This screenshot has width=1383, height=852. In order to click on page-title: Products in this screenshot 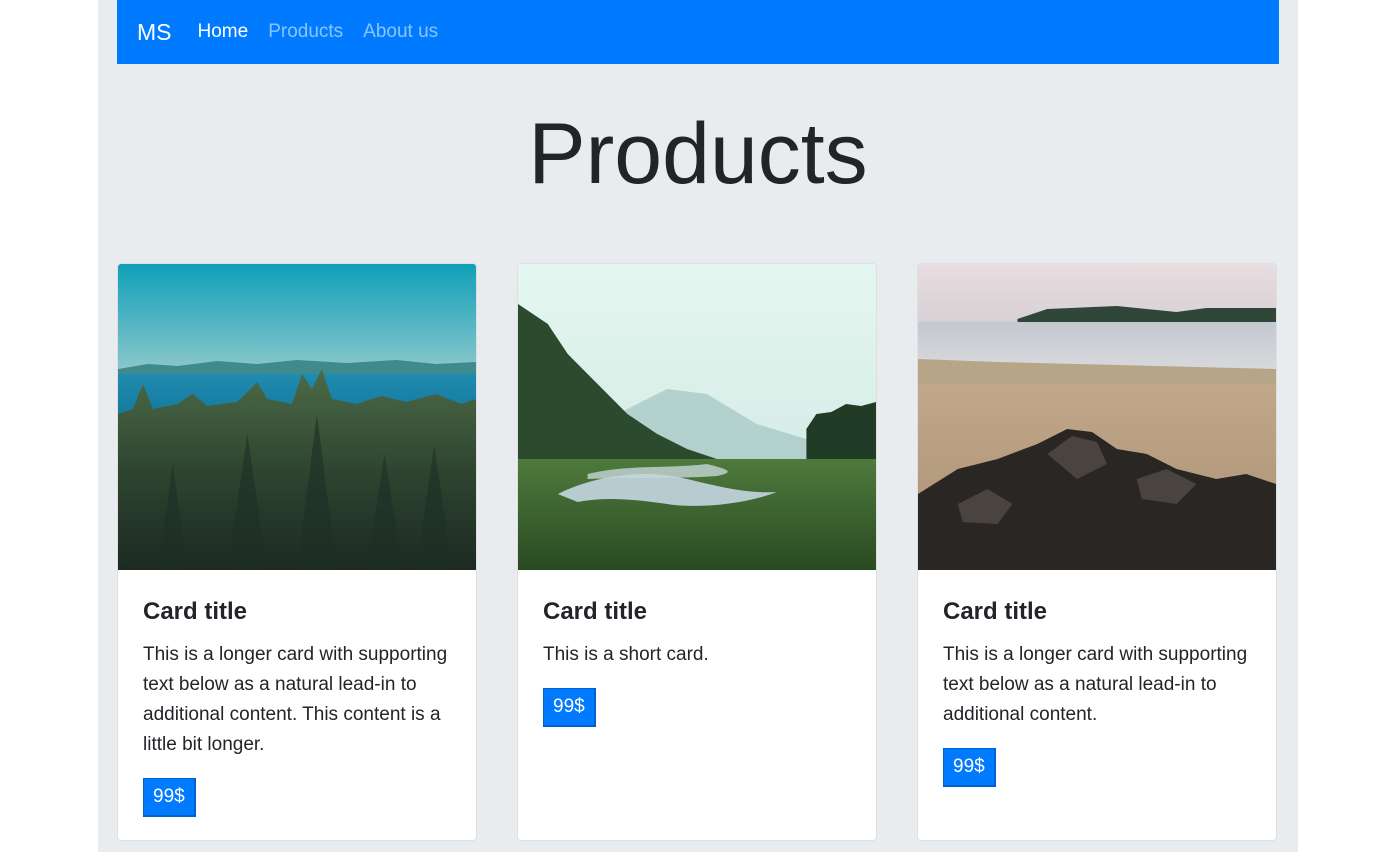, I will do `click(698, 154)`.